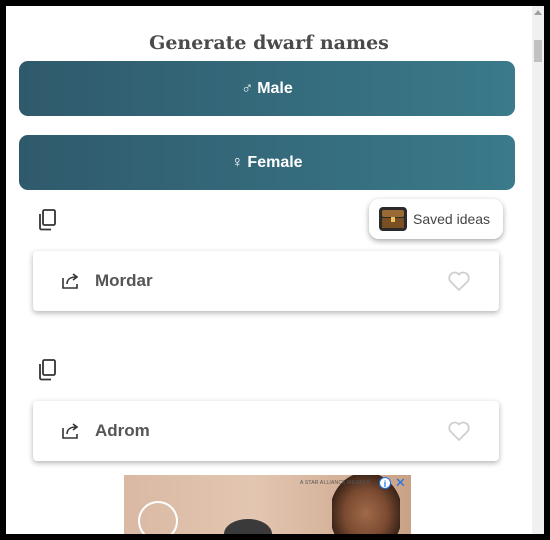 This screenshot has height=540, width=550. What do you see at coordinates (538, 51) in the screenshot?
I see `scrollbar-thumb` at bounding box center [538, 51].